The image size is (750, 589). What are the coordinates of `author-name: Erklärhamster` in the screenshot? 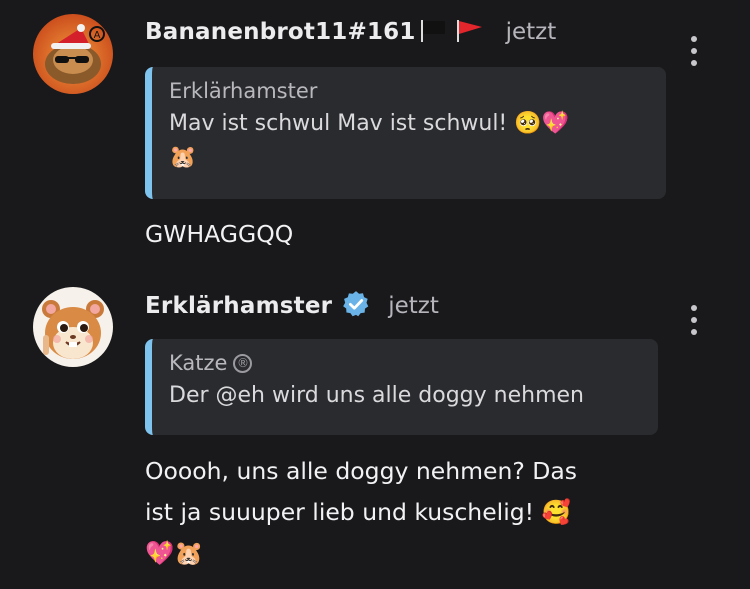 It's located at (238, 306).